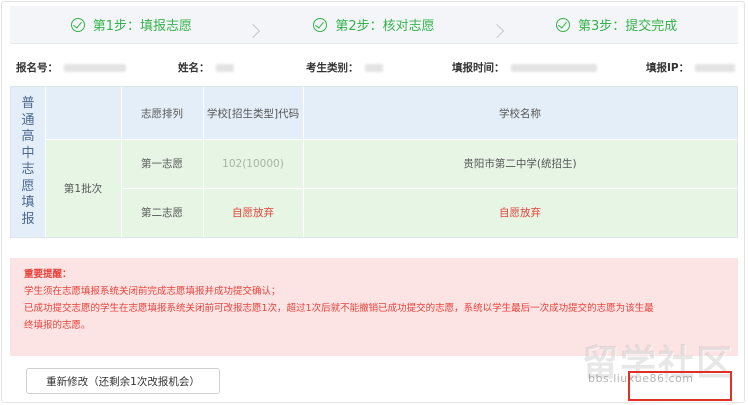 Image resolution: width=748 pixels, height=405 pixels. I want to click on header-code: 学校[招生类型]代码, so click(253, 113).